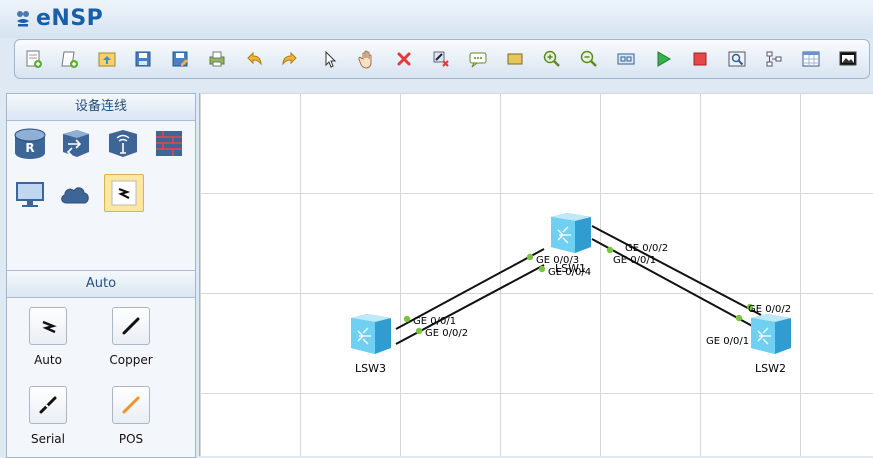  I want to click on redo-icon, so click(290, 59).